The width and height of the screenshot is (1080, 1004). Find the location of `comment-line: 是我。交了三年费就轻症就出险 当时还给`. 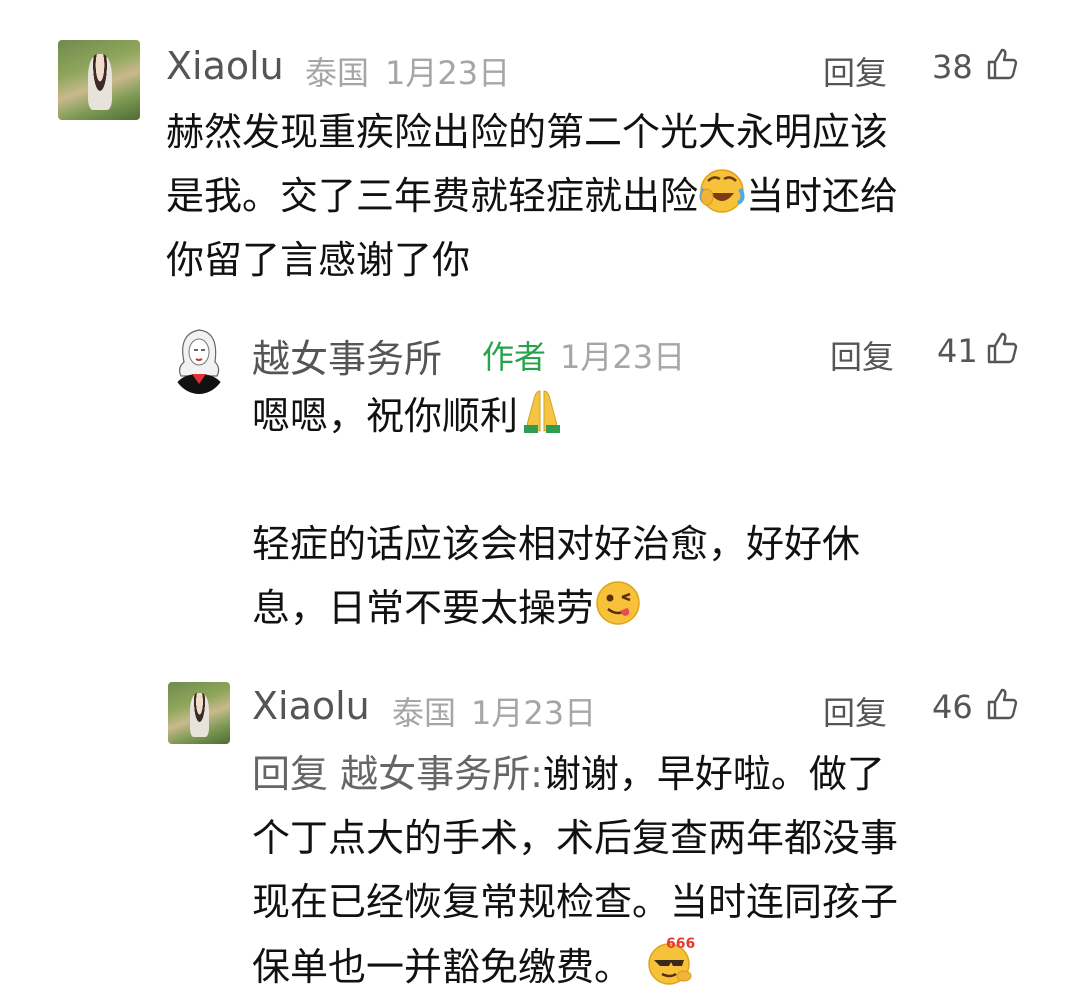

comment-line: 是我。交了三年费就轻症就出险 当时还给 is located at coordinates (606, 196).